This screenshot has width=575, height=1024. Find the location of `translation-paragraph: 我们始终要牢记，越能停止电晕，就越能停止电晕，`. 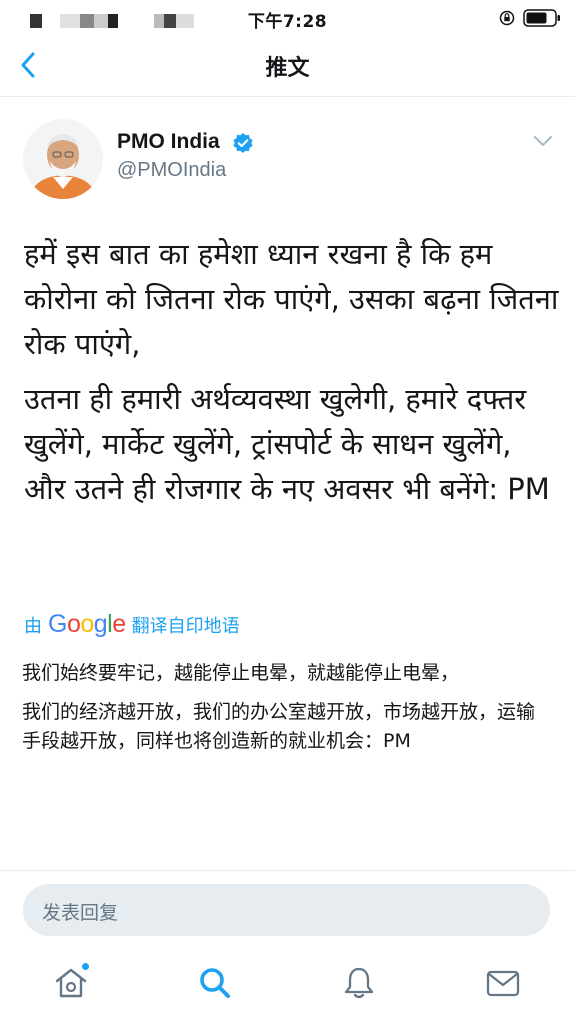

translation-paragraph: 我们始终要牢记，越能停止电晕，就越能停止电晕， is located at coordinates (241, 673).